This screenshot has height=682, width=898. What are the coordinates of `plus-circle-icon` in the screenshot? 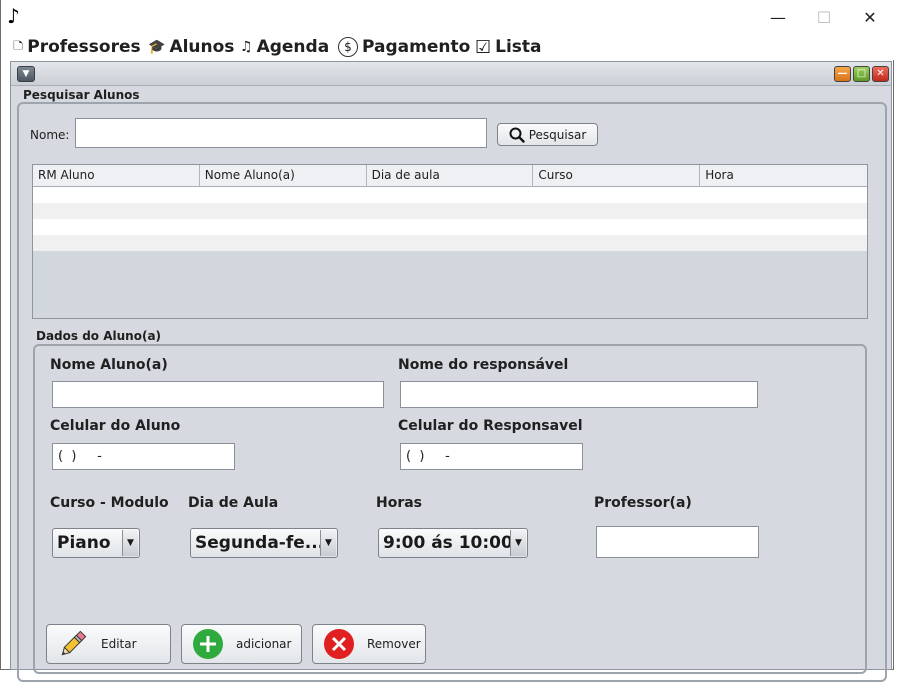 It's located at (208, 644).